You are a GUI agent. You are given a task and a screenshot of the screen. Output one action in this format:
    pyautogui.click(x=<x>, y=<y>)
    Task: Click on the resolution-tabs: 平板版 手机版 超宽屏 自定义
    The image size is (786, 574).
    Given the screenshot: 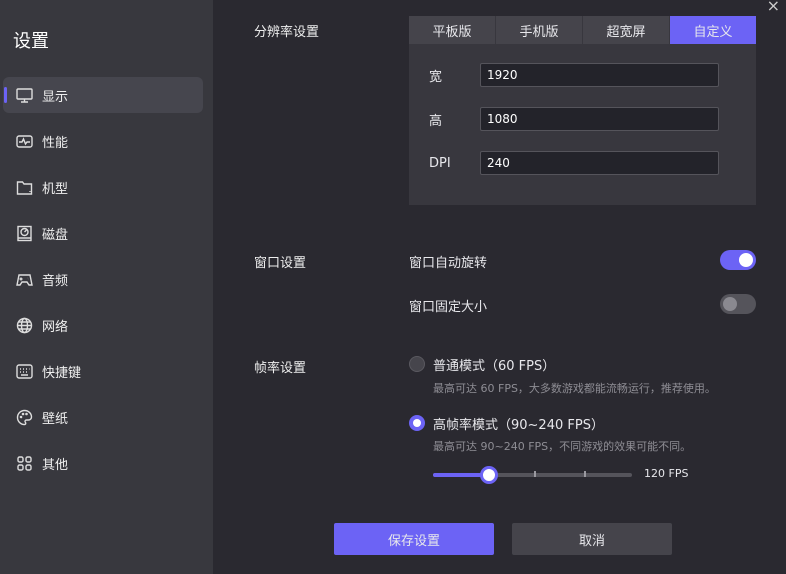 What is the action you would take?
    pyautogui.click(x=582, y=30)
    